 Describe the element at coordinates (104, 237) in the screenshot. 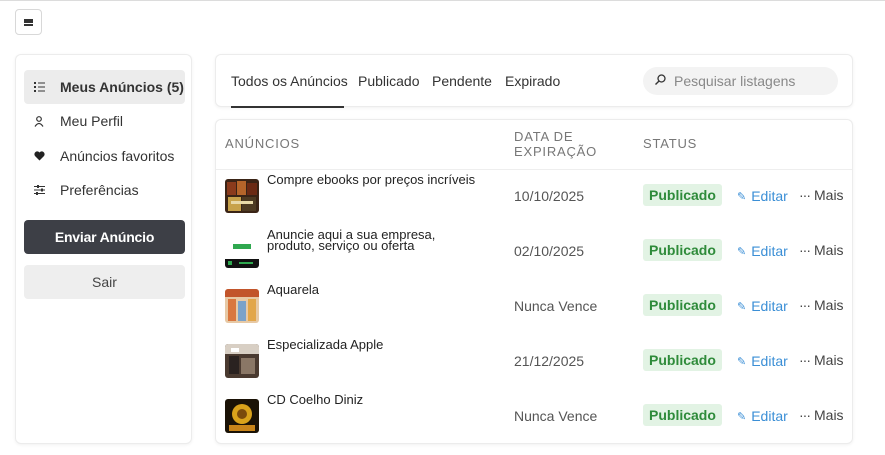

I see `send-ad-button: Enviar Anúncio` at that location.